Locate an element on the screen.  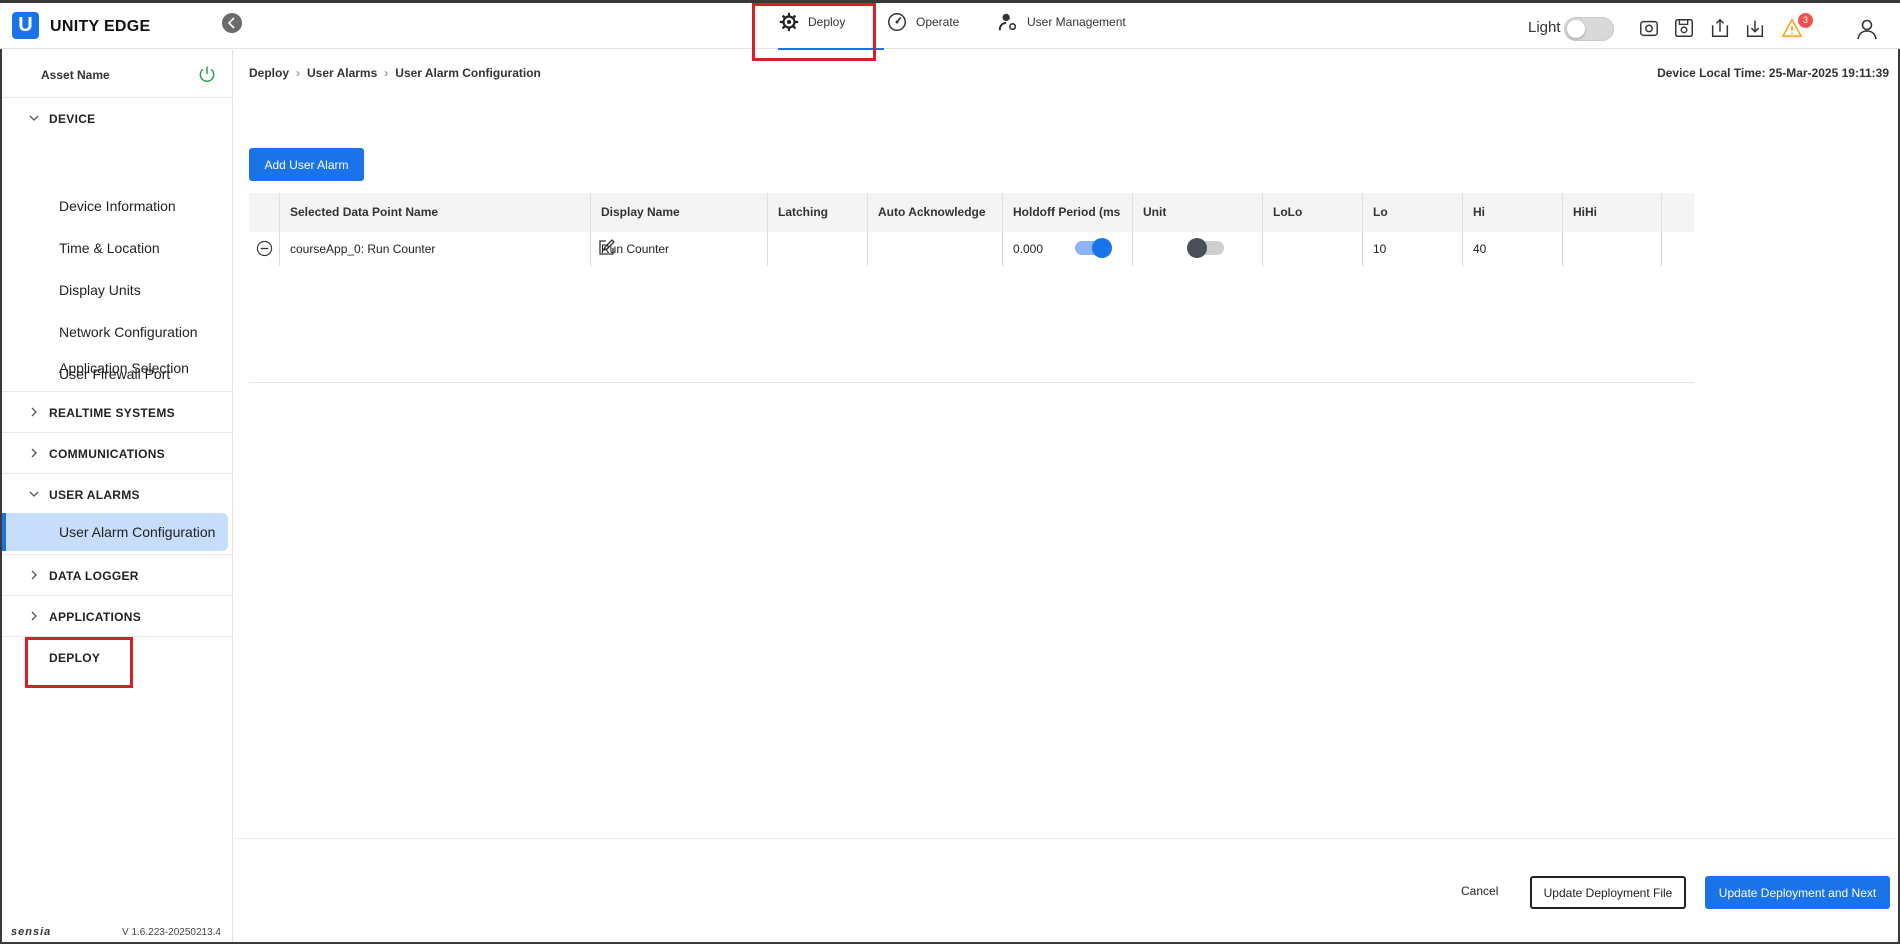
update-deployment-next-button: Update Deployment and Next is located at coordinates (1797, 892).